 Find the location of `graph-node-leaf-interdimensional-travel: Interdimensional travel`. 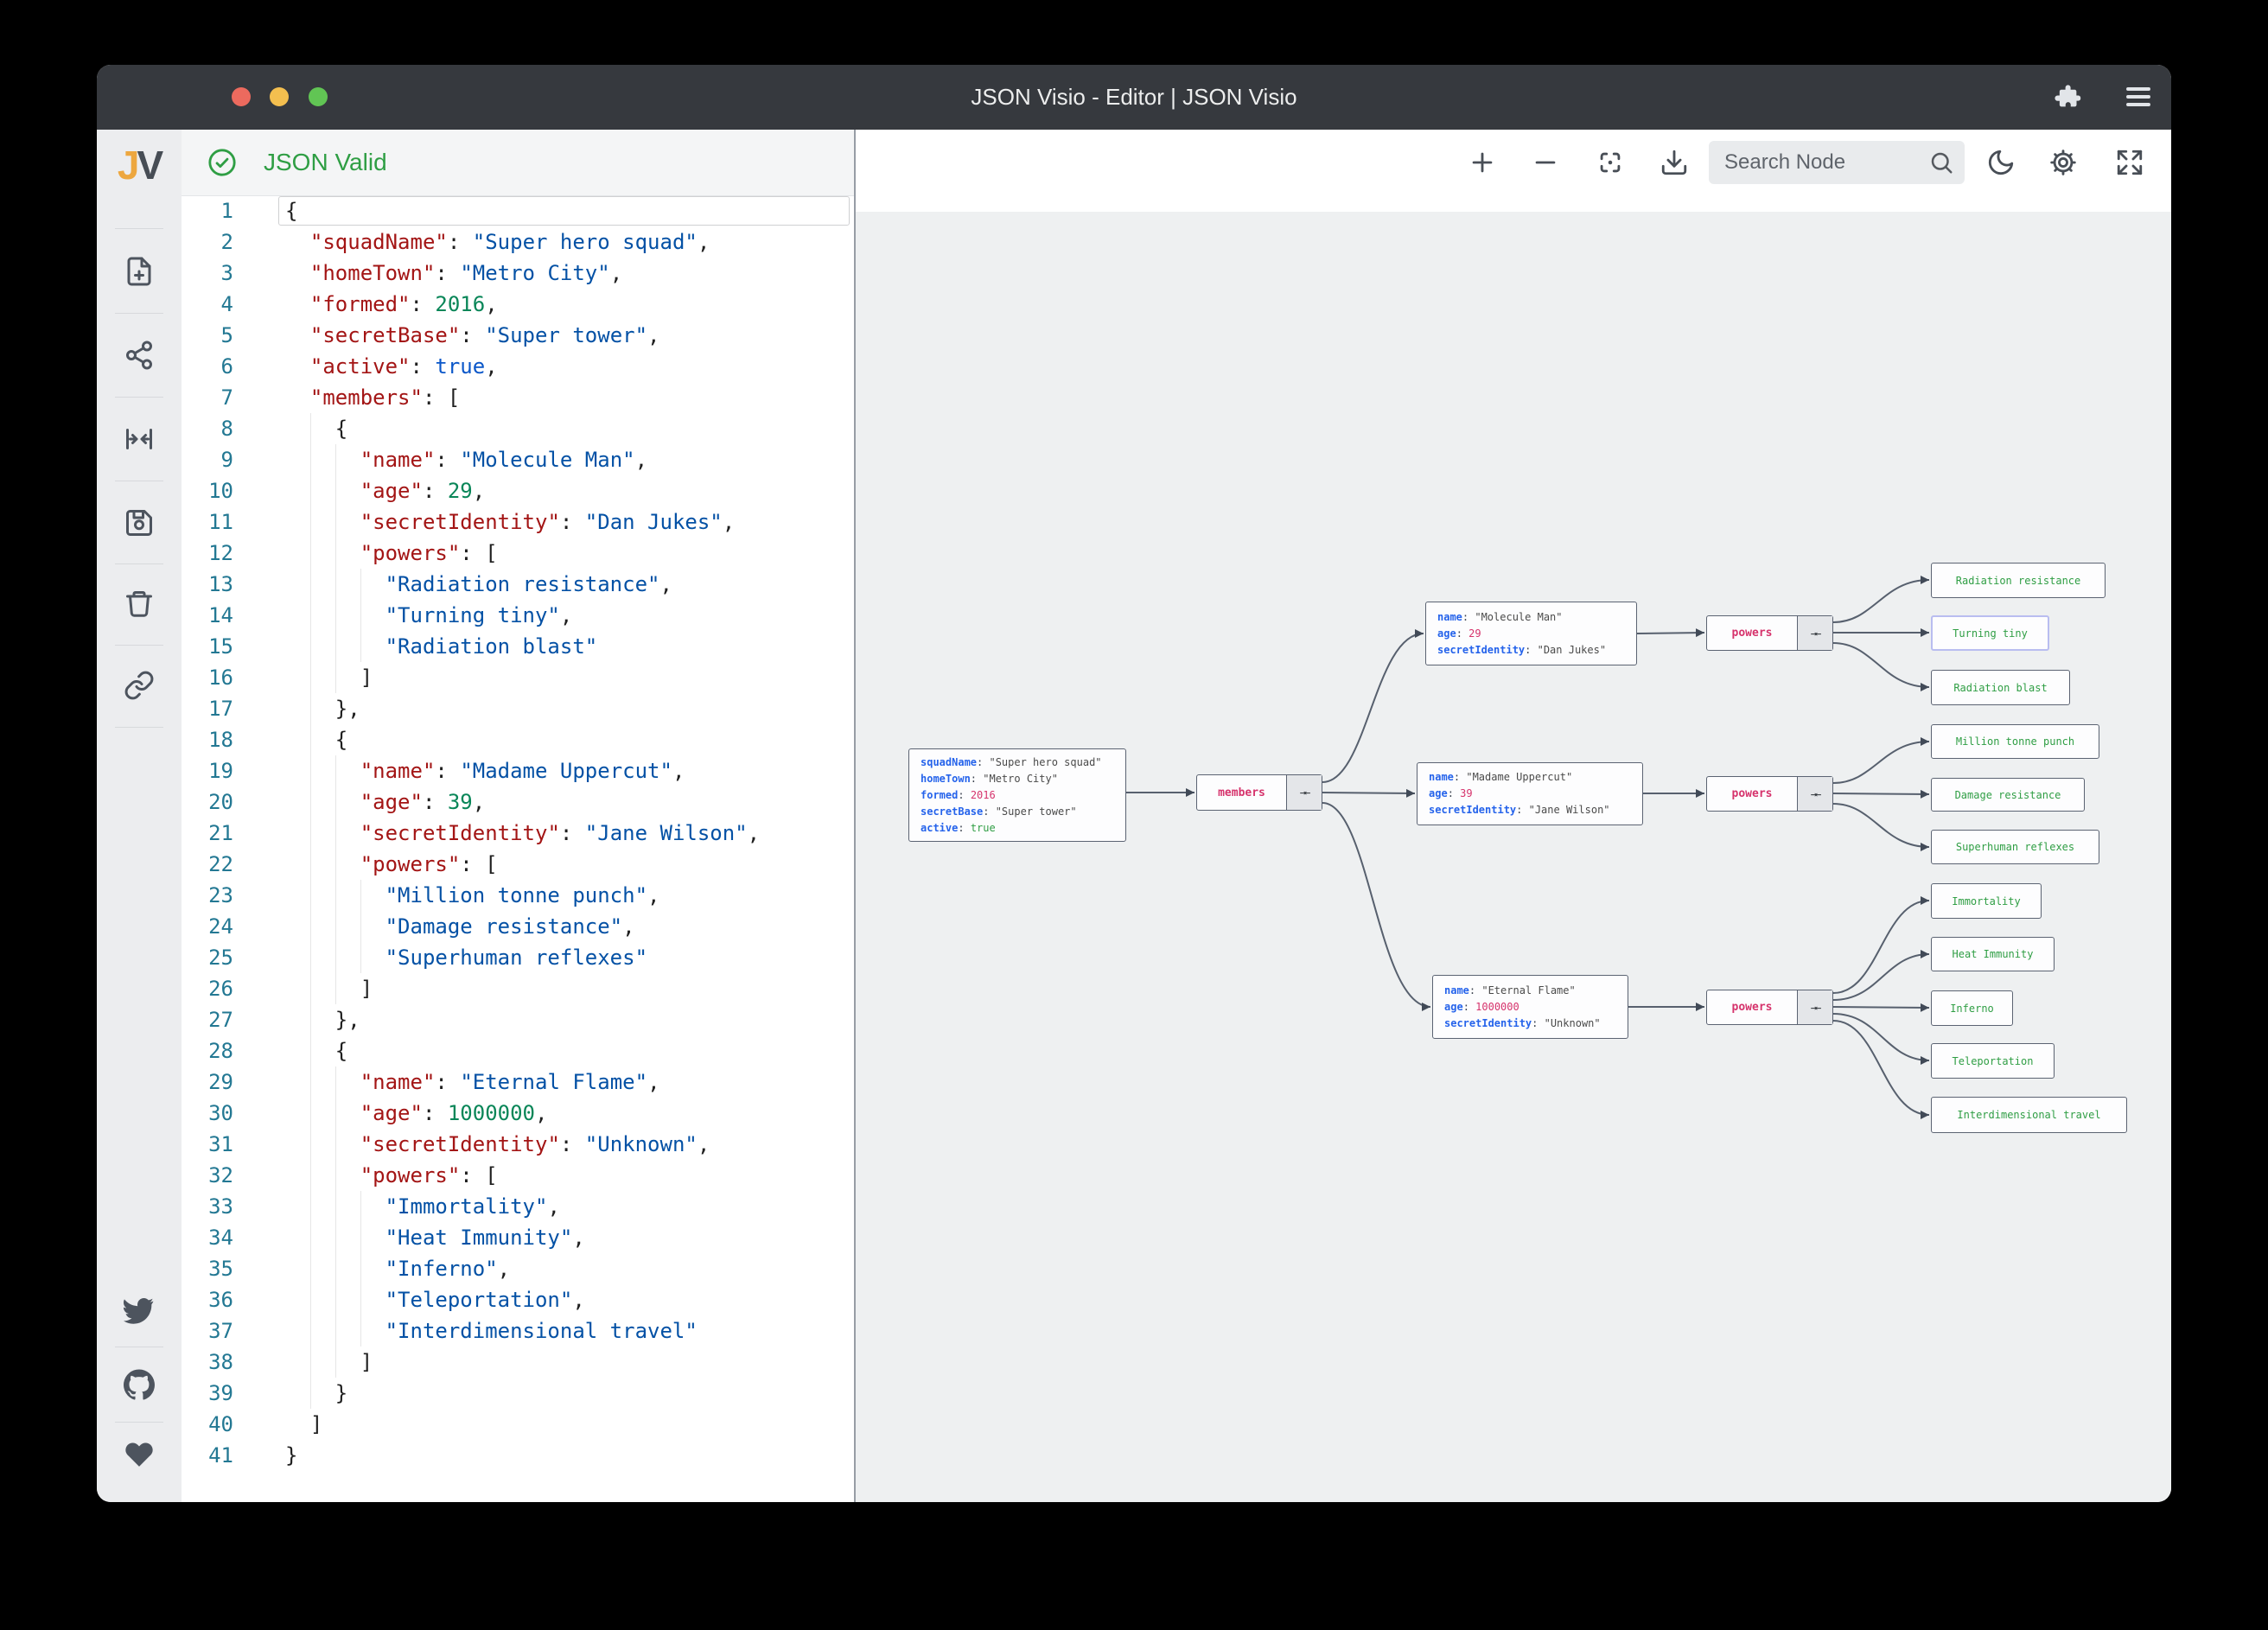

graph-node-leaf-interdimensional-travel: Interdimensional travel is located at coordinates (2029, 1115).